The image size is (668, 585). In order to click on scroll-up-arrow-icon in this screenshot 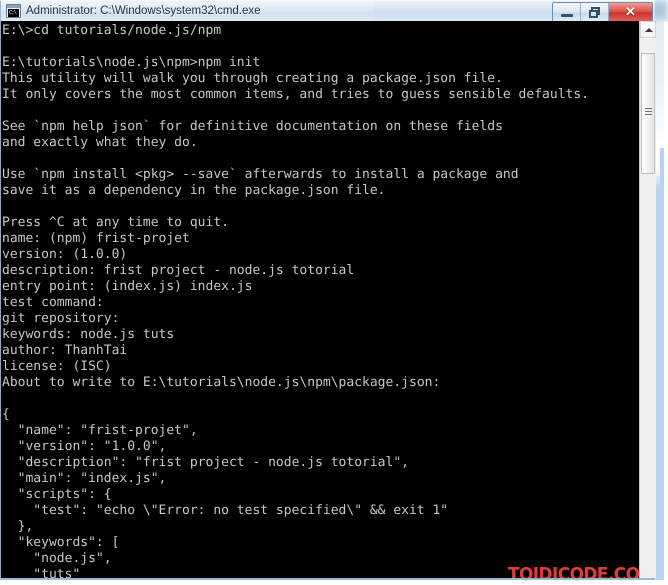, I will do `click(649, 30)`.